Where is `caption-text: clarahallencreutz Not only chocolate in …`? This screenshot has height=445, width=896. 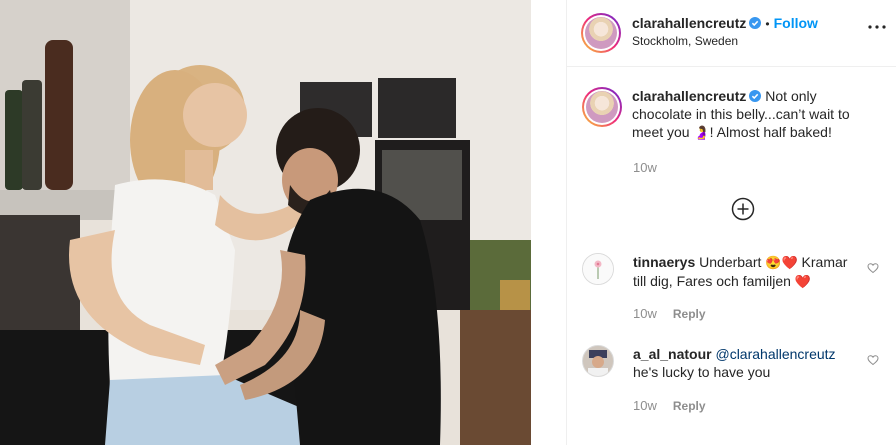 caption-text: clarahallencreutz Not only chocolate in … is located at coordinates (752, 114).